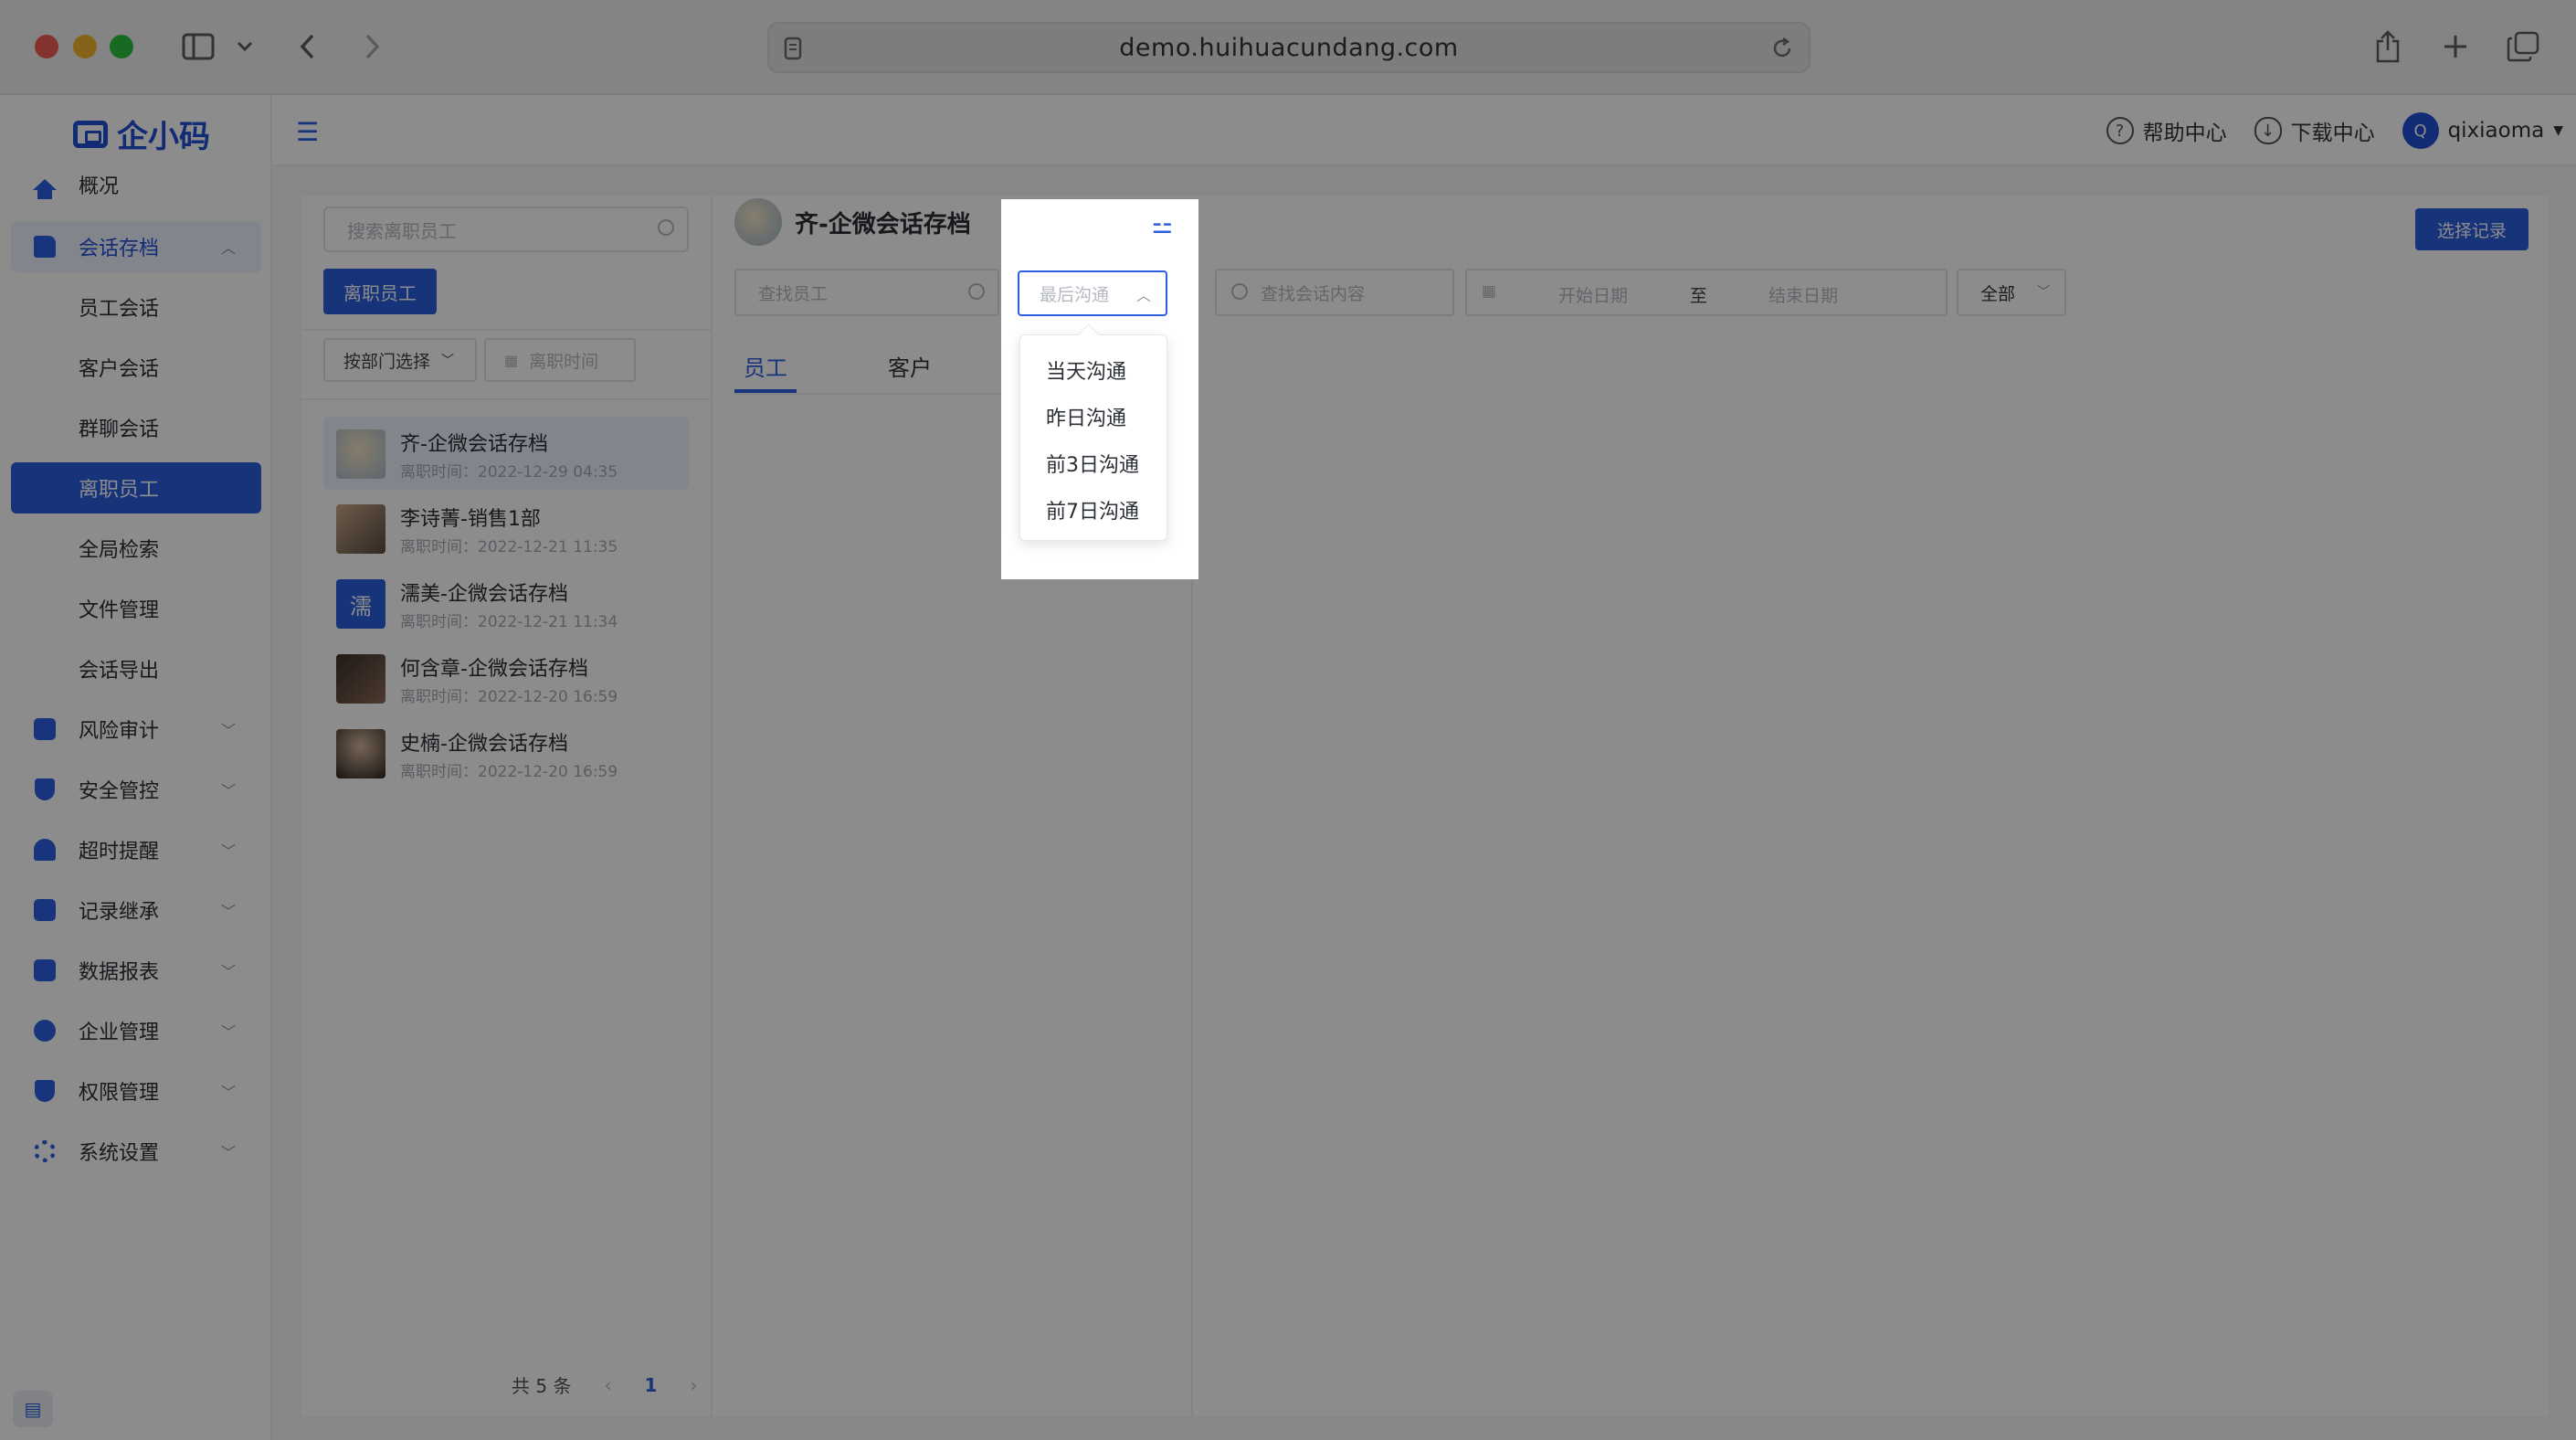  What do you see at coordinates (1075, 294) in the screenshot?
I see `last-contact-placeholder: 最后沟通` at bounding box center [1075, 294].